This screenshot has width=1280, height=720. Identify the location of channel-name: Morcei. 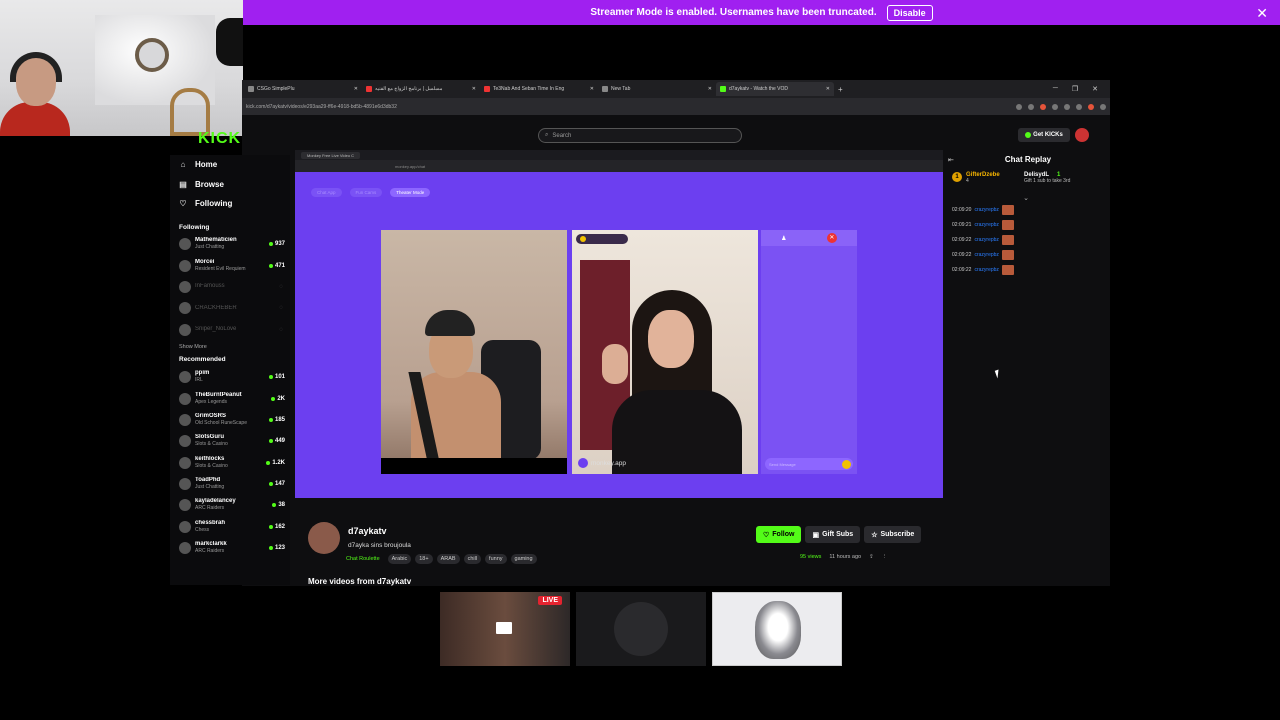
(205, 261).